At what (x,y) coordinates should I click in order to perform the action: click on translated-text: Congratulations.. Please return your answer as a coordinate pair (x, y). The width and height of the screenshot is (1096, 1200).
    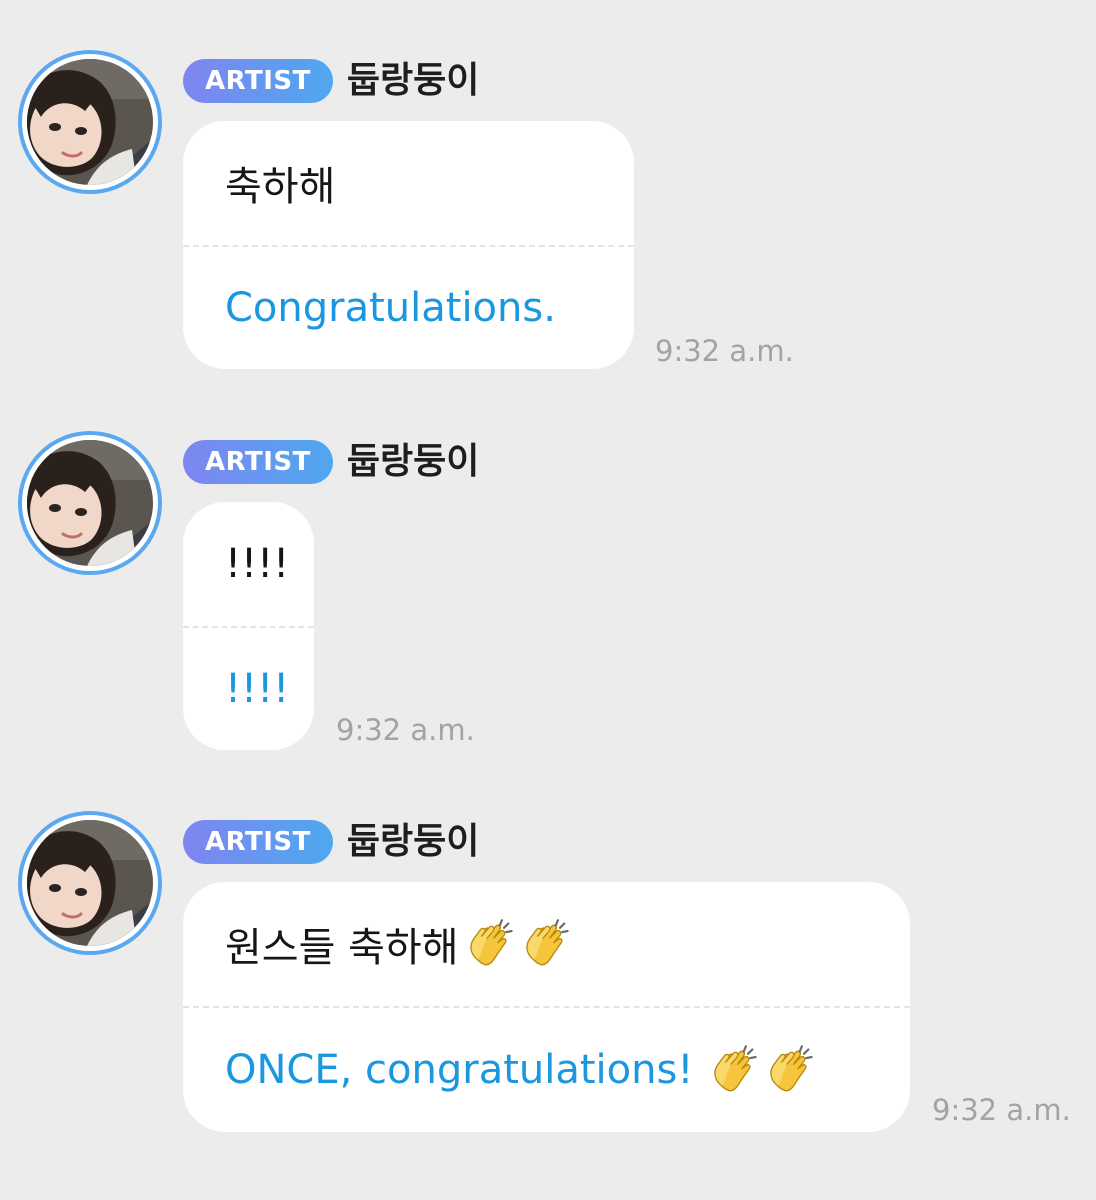
    Looking at the image, I should click on (390, 308).